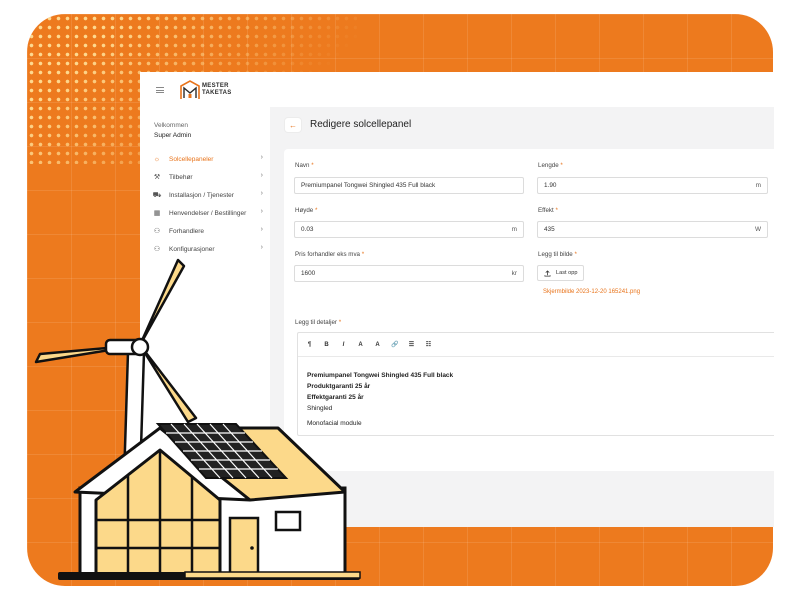 The image size is (800, 600). What do you see at coordinates (157, 231) in the screenshot?
I see `users-icon: ⚇` at bounding box center [157, 231].